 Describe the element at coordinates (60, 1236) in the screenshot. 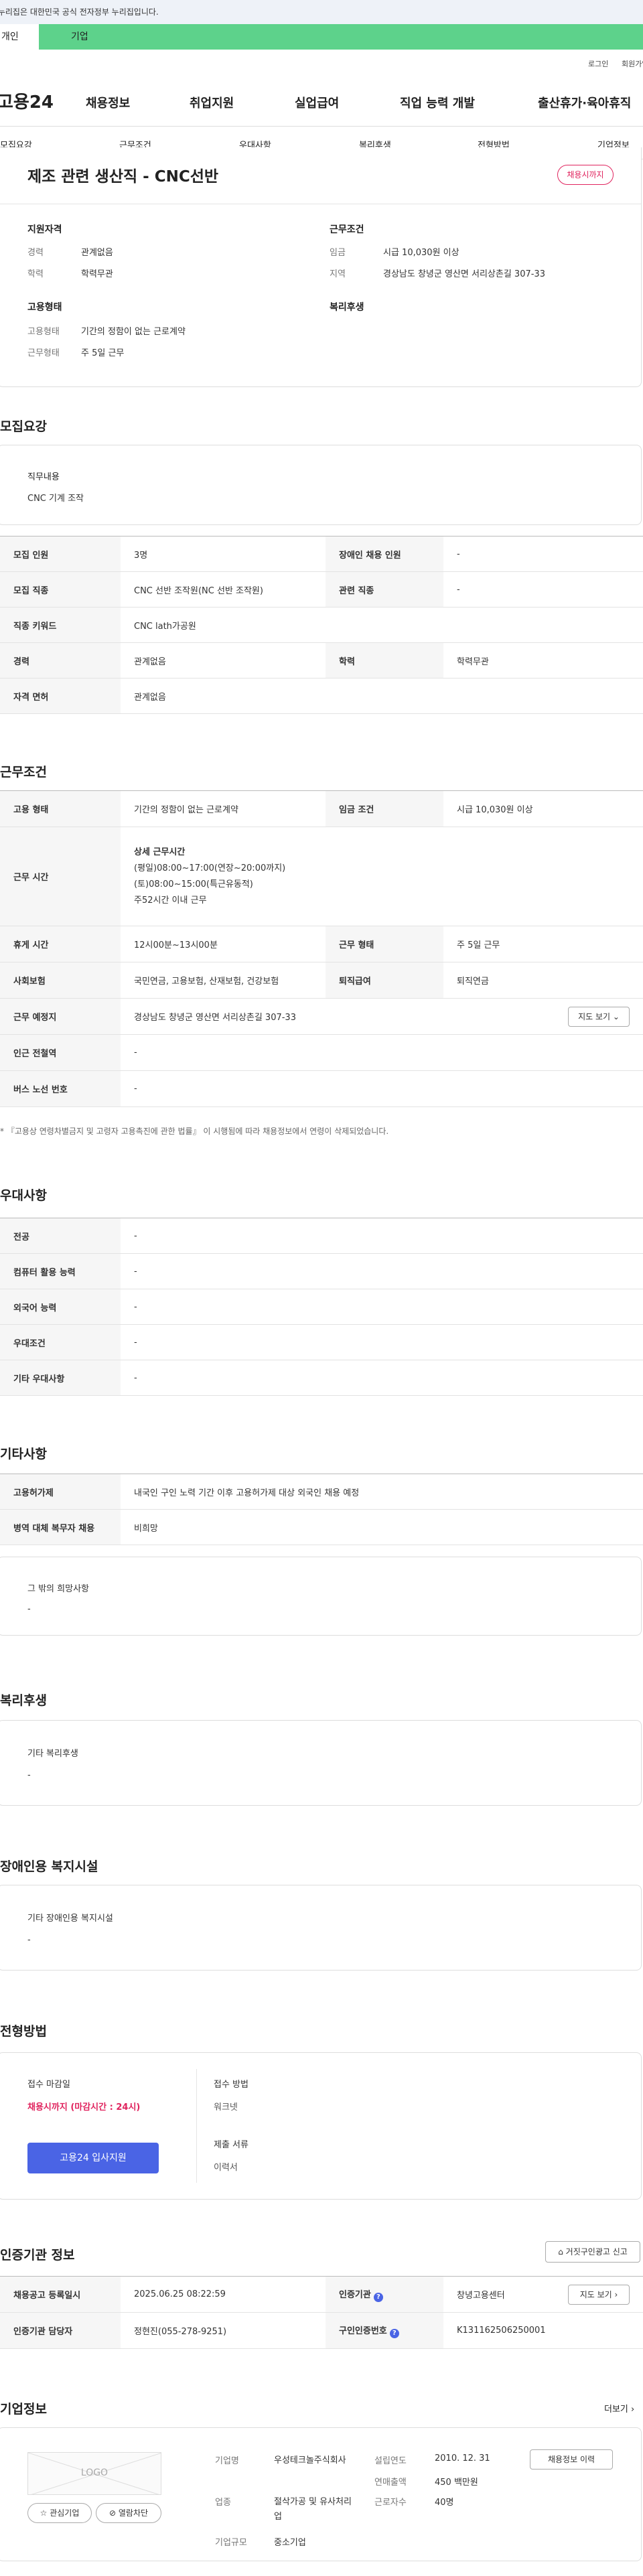

I see `cell-header: 전공` at that location.